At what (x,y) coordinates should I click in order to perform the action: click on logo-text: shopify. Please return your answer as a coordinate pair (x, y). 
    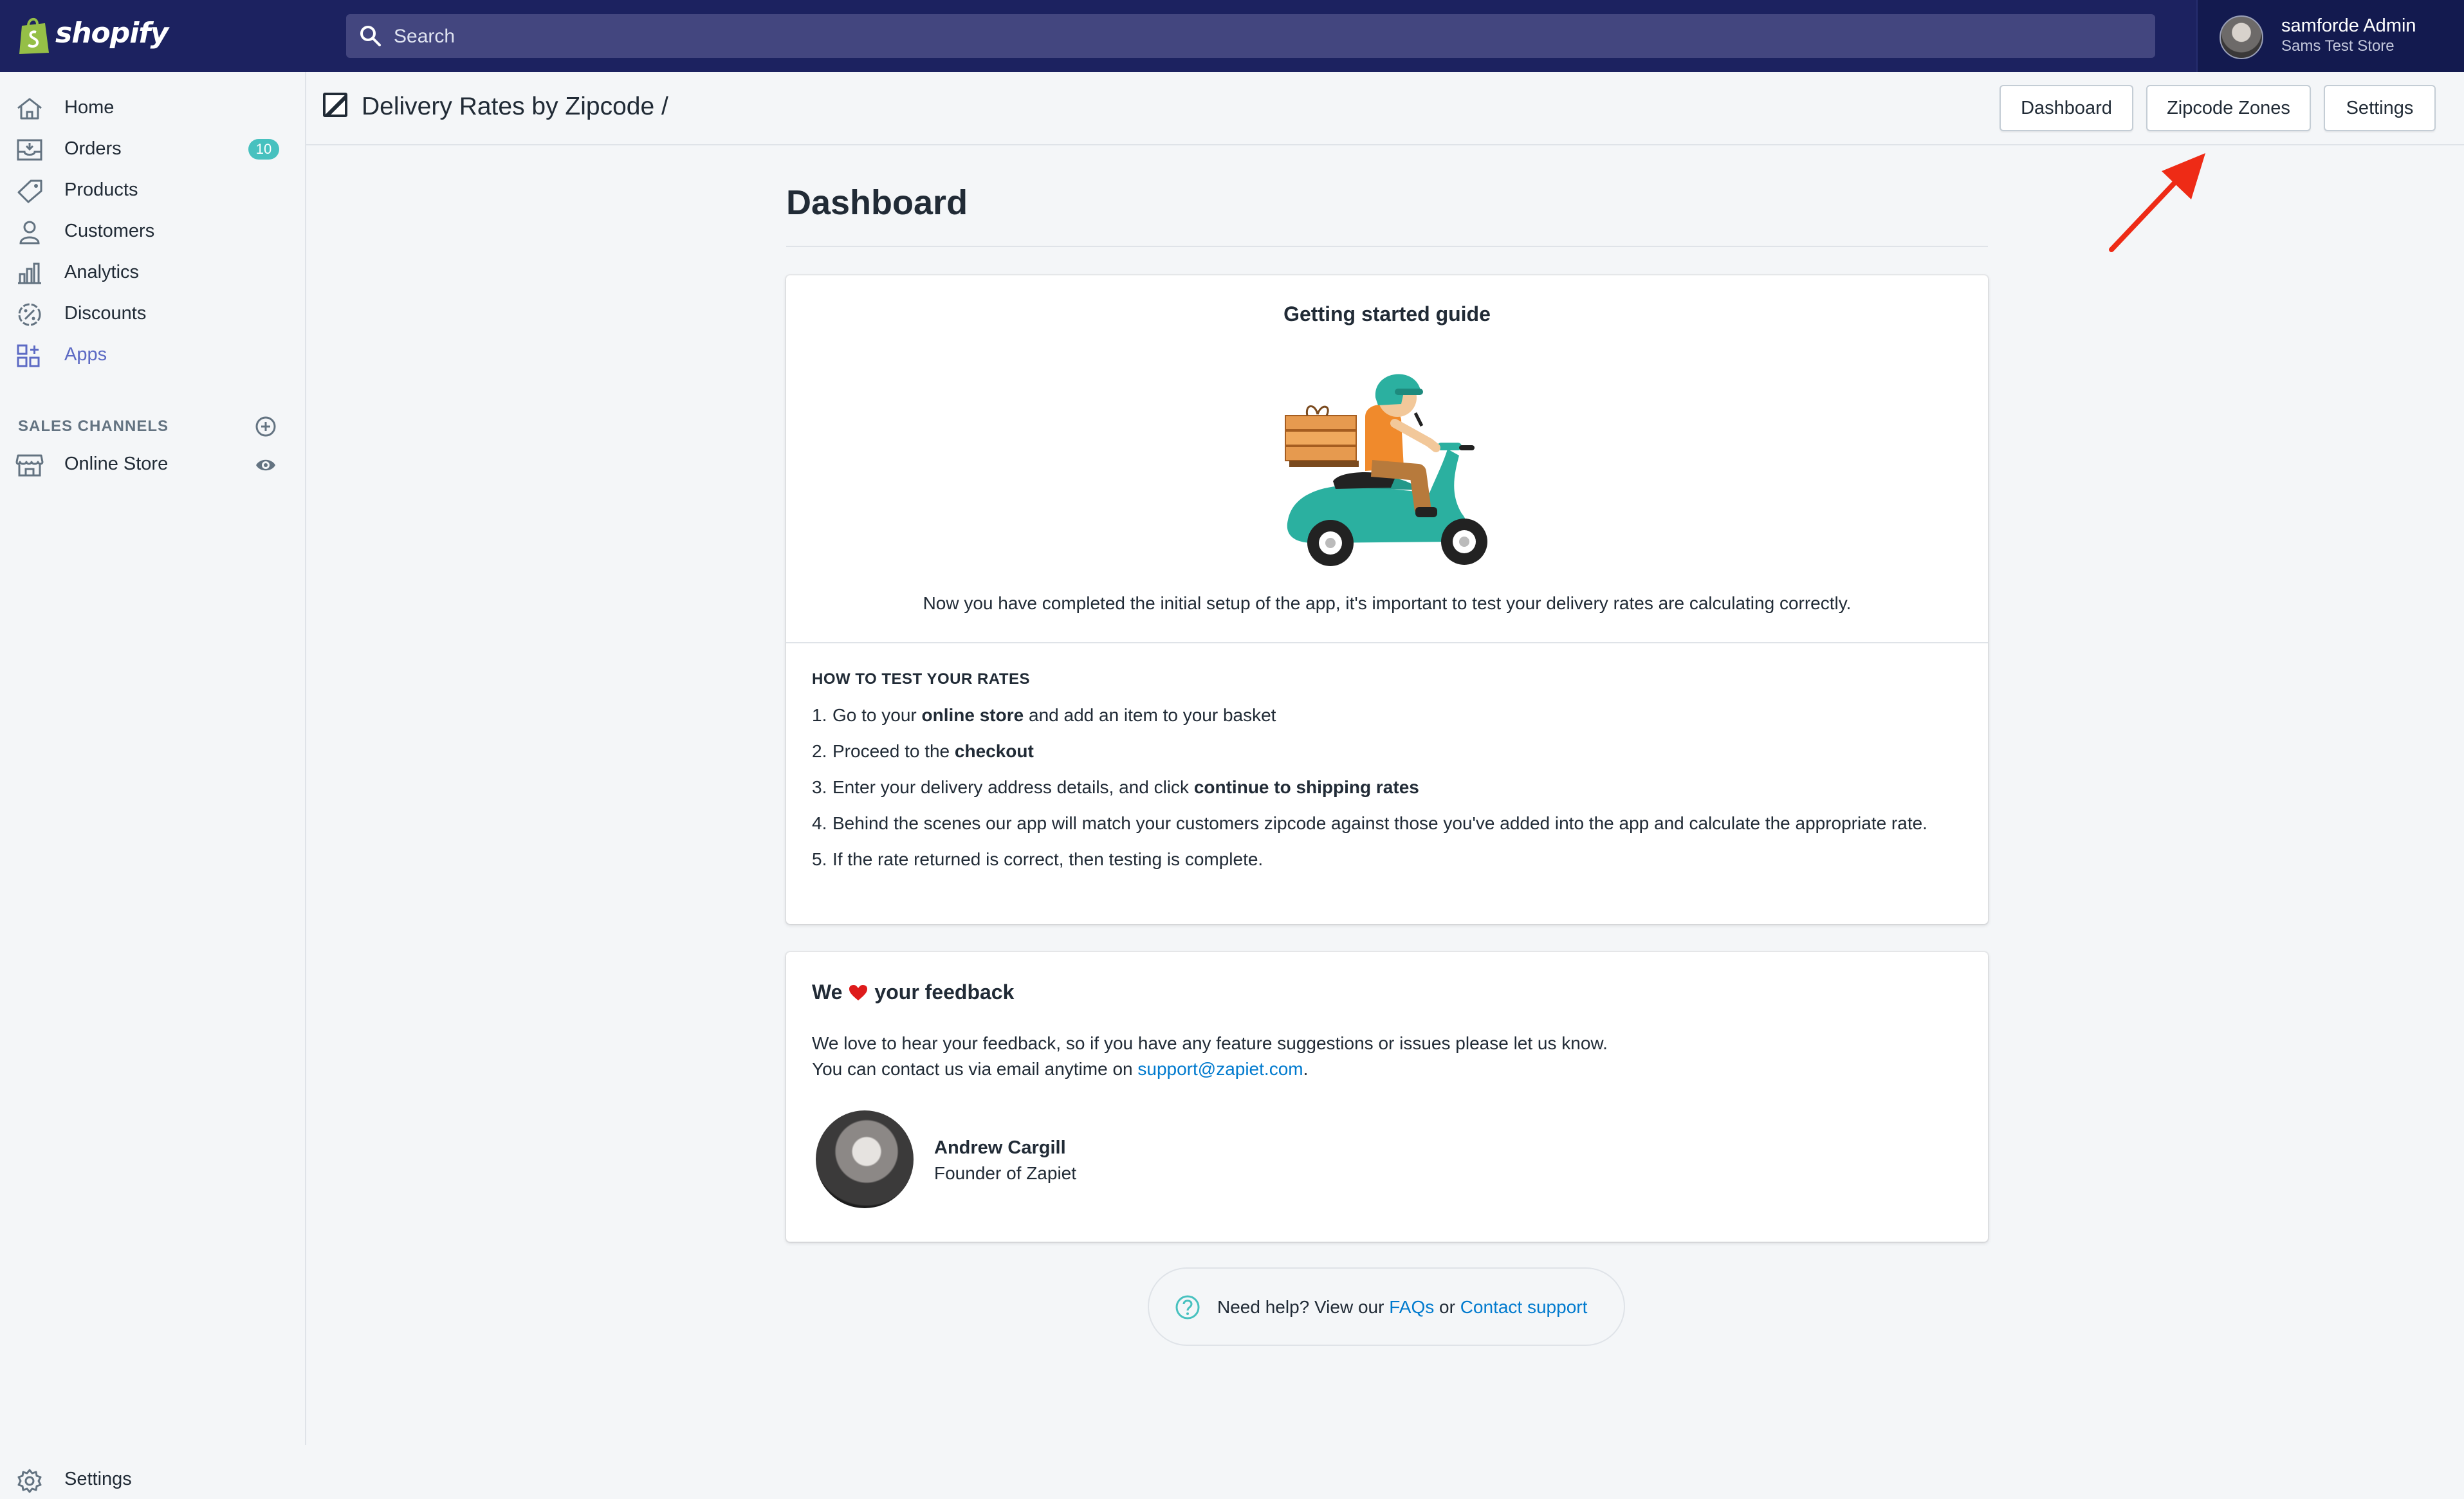
    Looking at the image, I should click on (112, 33).